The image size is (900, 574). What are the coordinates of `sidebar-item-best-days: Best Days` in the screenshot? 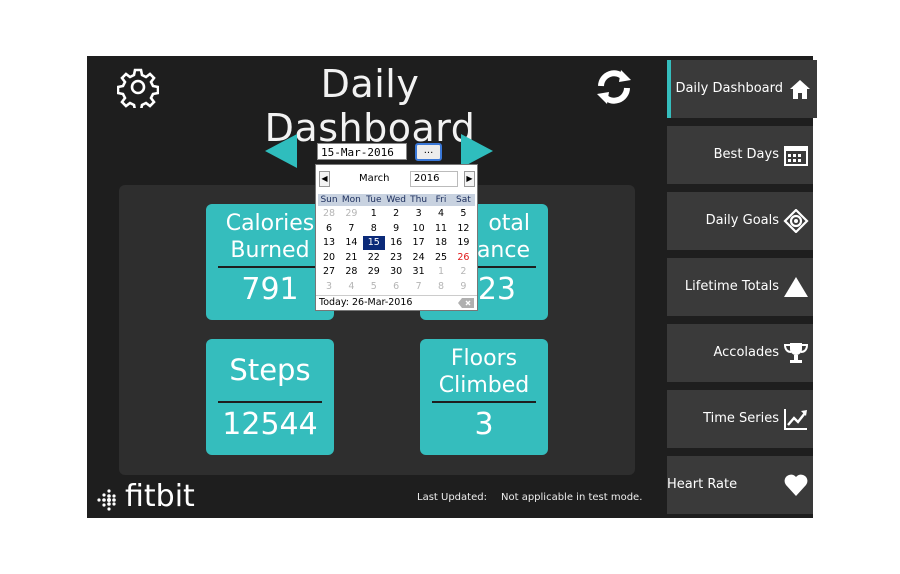 It's located at (740, 155).